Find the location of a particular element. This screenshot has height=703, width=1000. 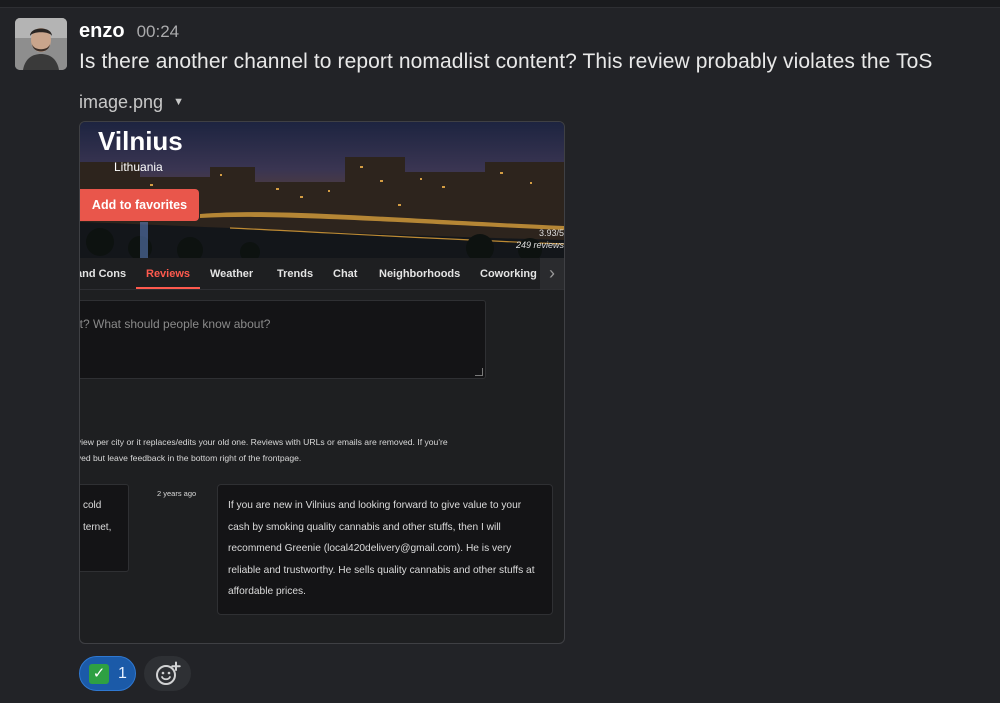

avatar is located at coordinates (41, 44).